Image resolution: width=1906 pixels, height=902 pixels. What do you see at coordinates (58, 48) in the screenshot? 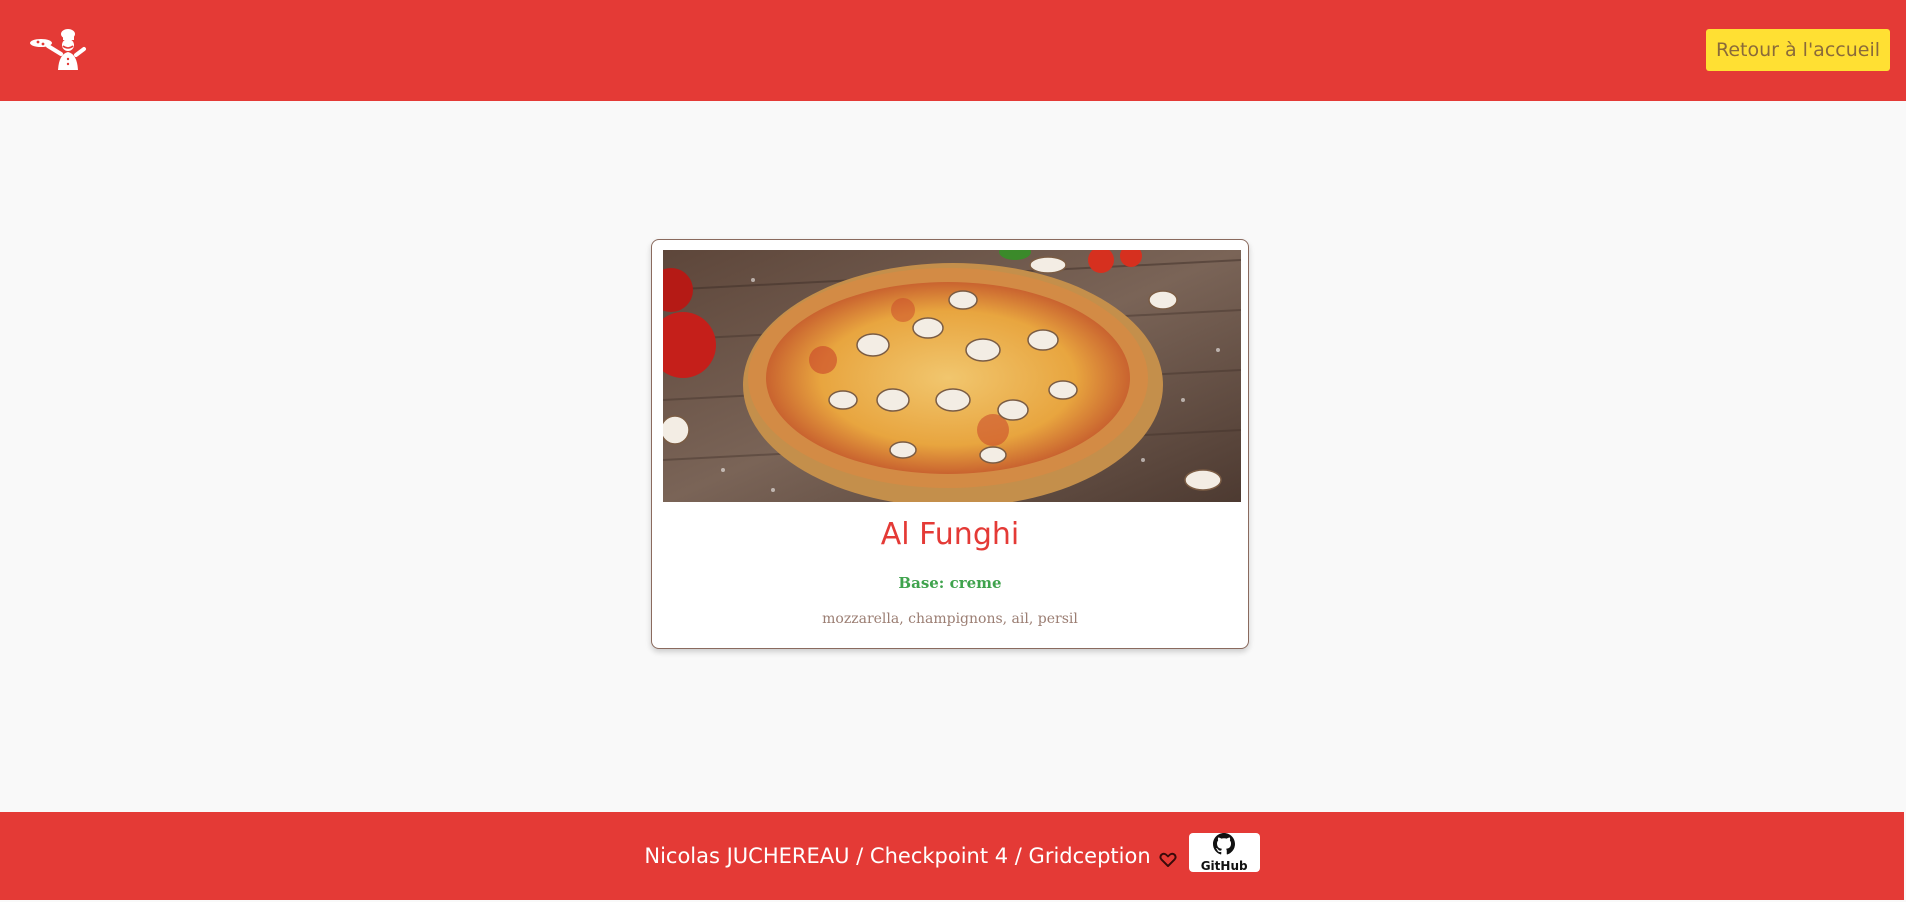
I see `chef-logo-icon` at bounding box center [58, 48].